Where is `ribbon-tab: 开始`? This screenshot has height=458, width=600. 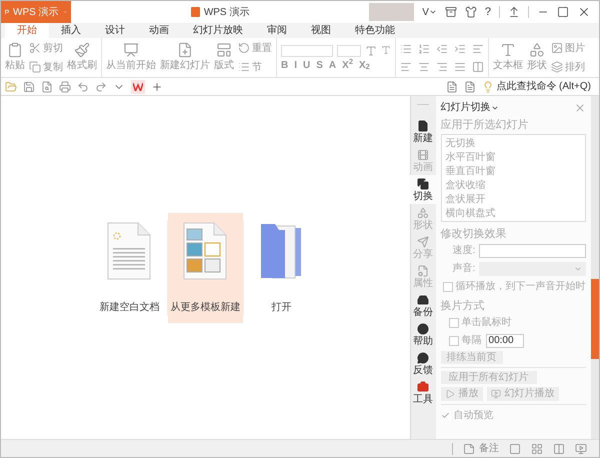
ribbon-tab: 开始 is located at coordinates (27, 30).